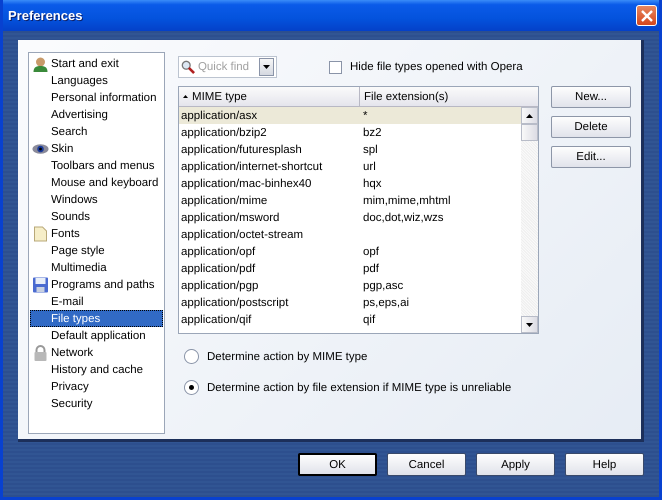  I want to click on table-row: application/mime mim,mime,mhtml, so click(350, 200).